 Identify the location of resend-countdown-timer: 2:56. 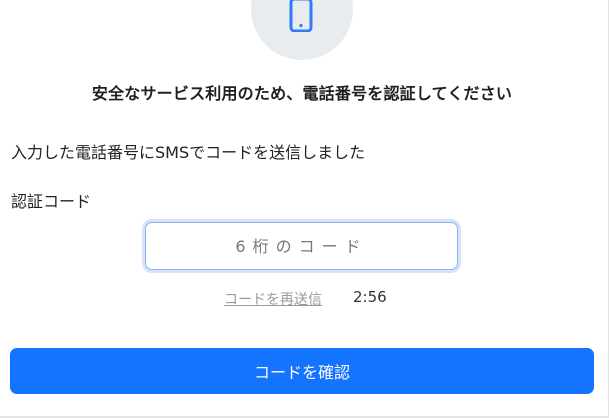
(370, 297).